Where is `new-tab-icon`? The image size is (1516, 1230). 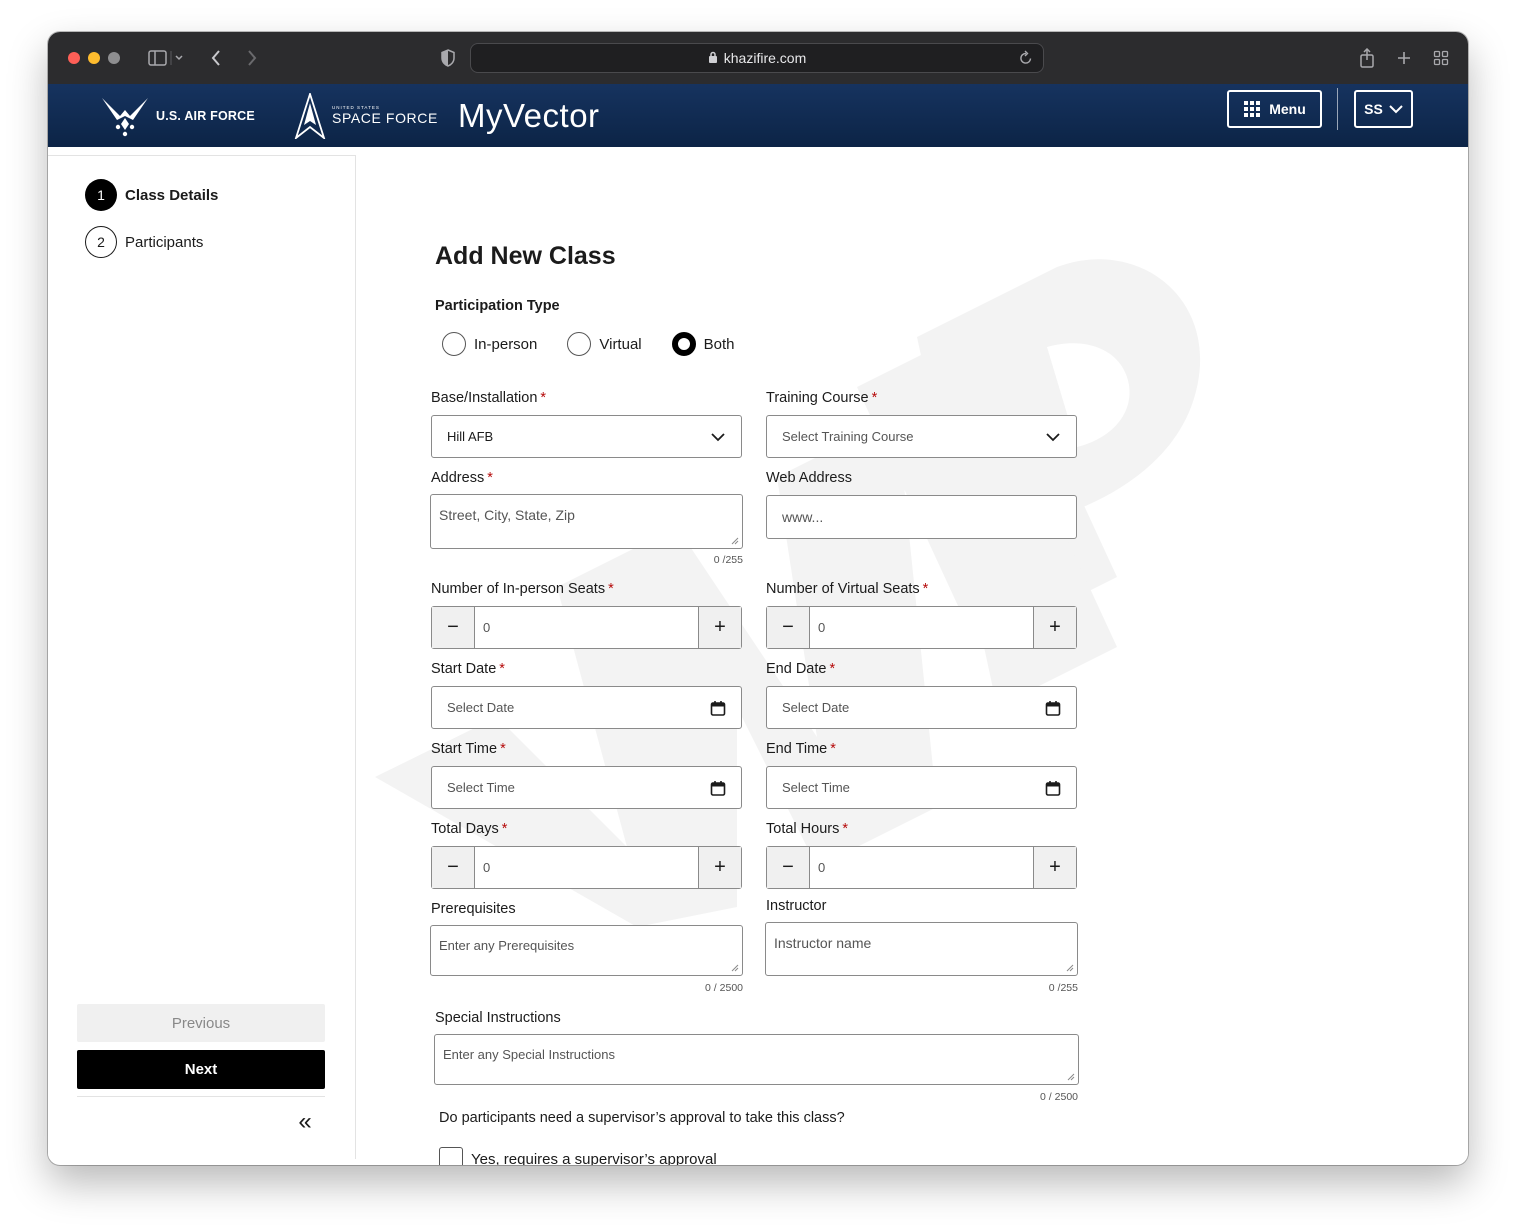
new-tab-icon is located at coordinates (1404, 58).